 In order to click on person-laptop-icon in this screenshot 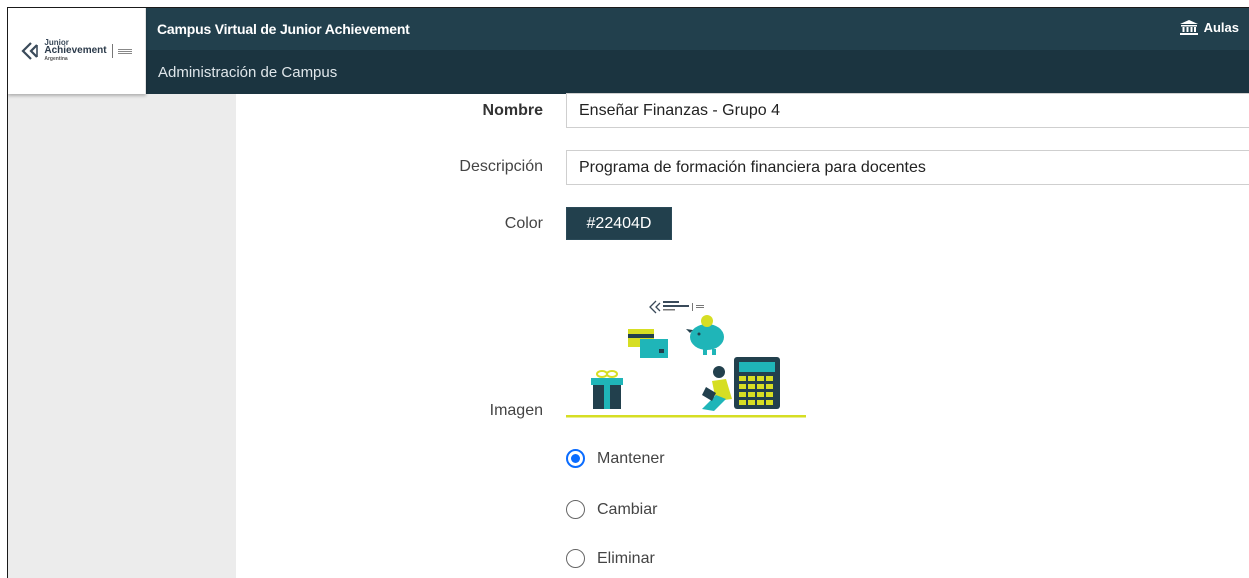, I will do `click(717, 388)`.